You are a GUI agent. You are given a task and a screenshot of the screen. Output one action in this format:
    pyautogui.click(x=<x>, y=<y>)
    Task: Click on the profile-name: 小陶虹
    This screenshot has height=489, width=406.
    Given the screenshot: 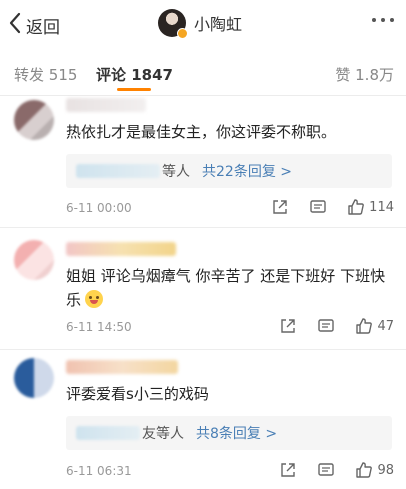 What is the action you would take?
    pyautogui.click(x=218, y=23)
    